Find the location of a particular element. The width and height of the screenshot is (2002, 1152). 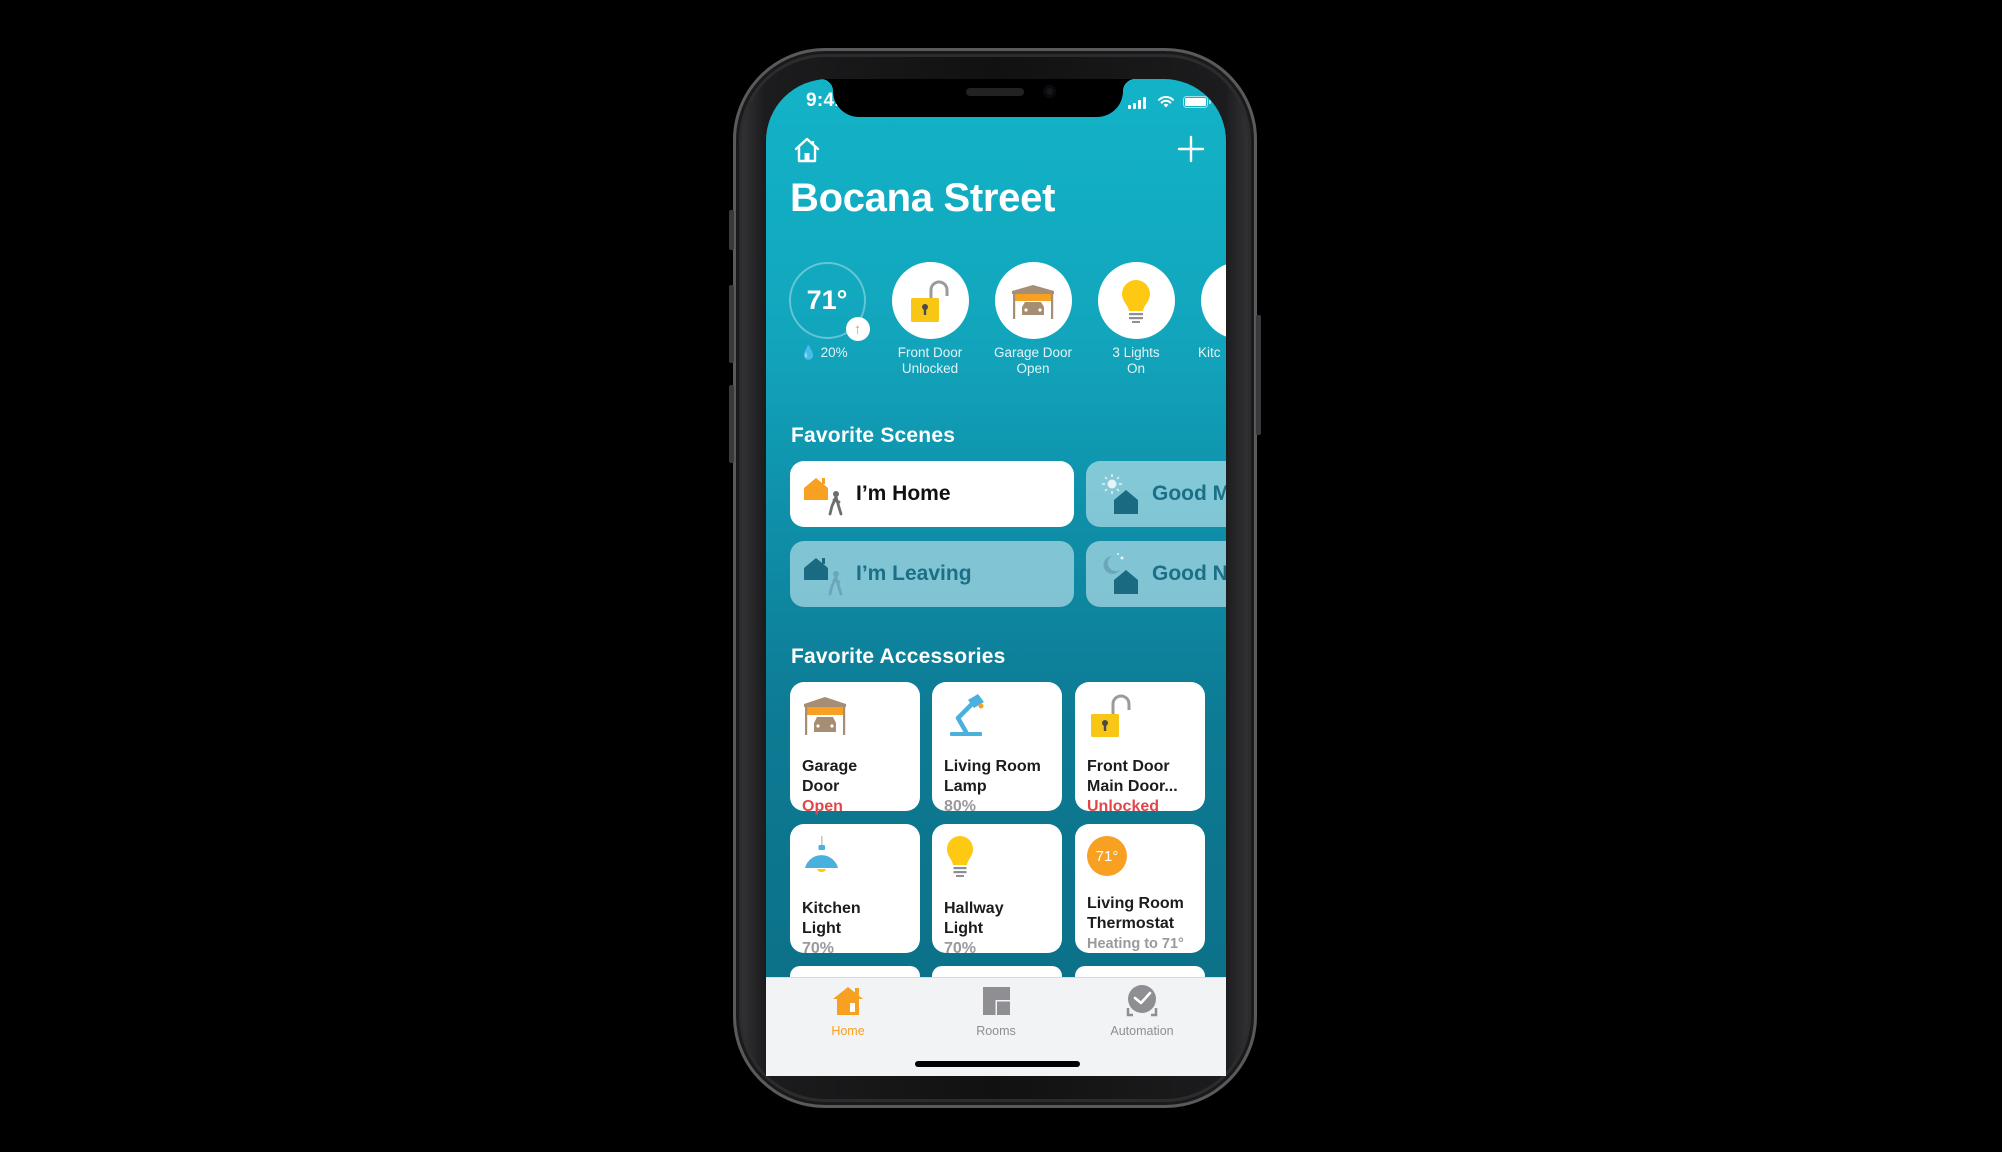

status-front-door: Front Door Unlocked is located at coordinates (930, 319).